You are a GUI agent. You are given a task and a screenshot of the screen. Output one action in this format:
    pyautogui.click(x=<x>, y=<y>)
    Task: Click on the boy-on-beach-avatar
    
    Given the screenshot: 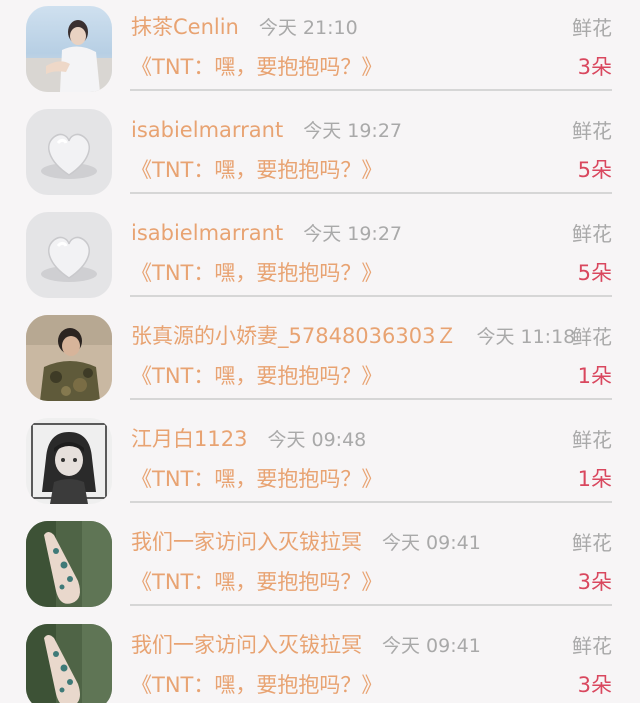 What is the action you would take?
    pyautogui.click(x=69, y=49)
    